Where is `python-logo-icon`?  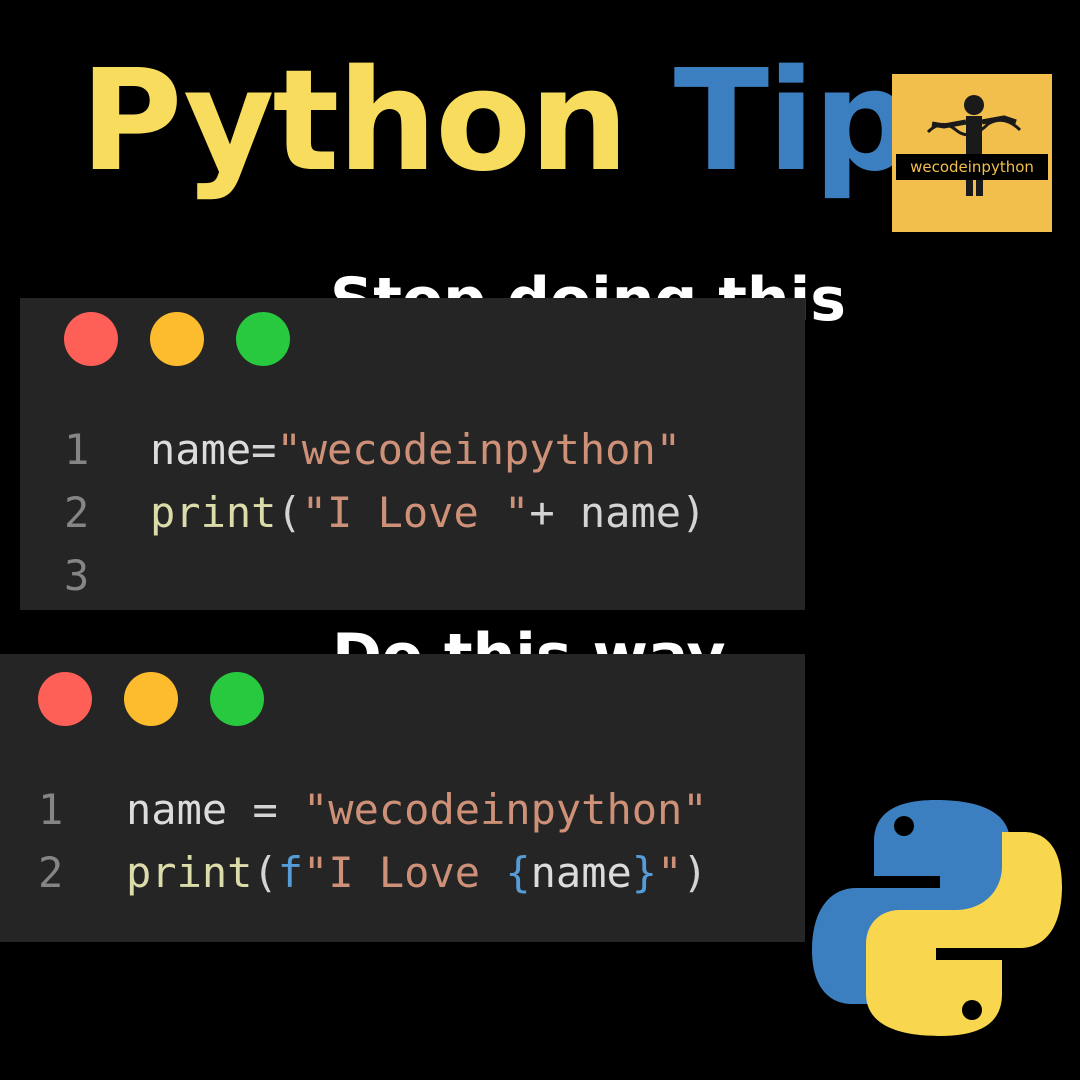
python-logo-icon is located at coordinates (937, 918).